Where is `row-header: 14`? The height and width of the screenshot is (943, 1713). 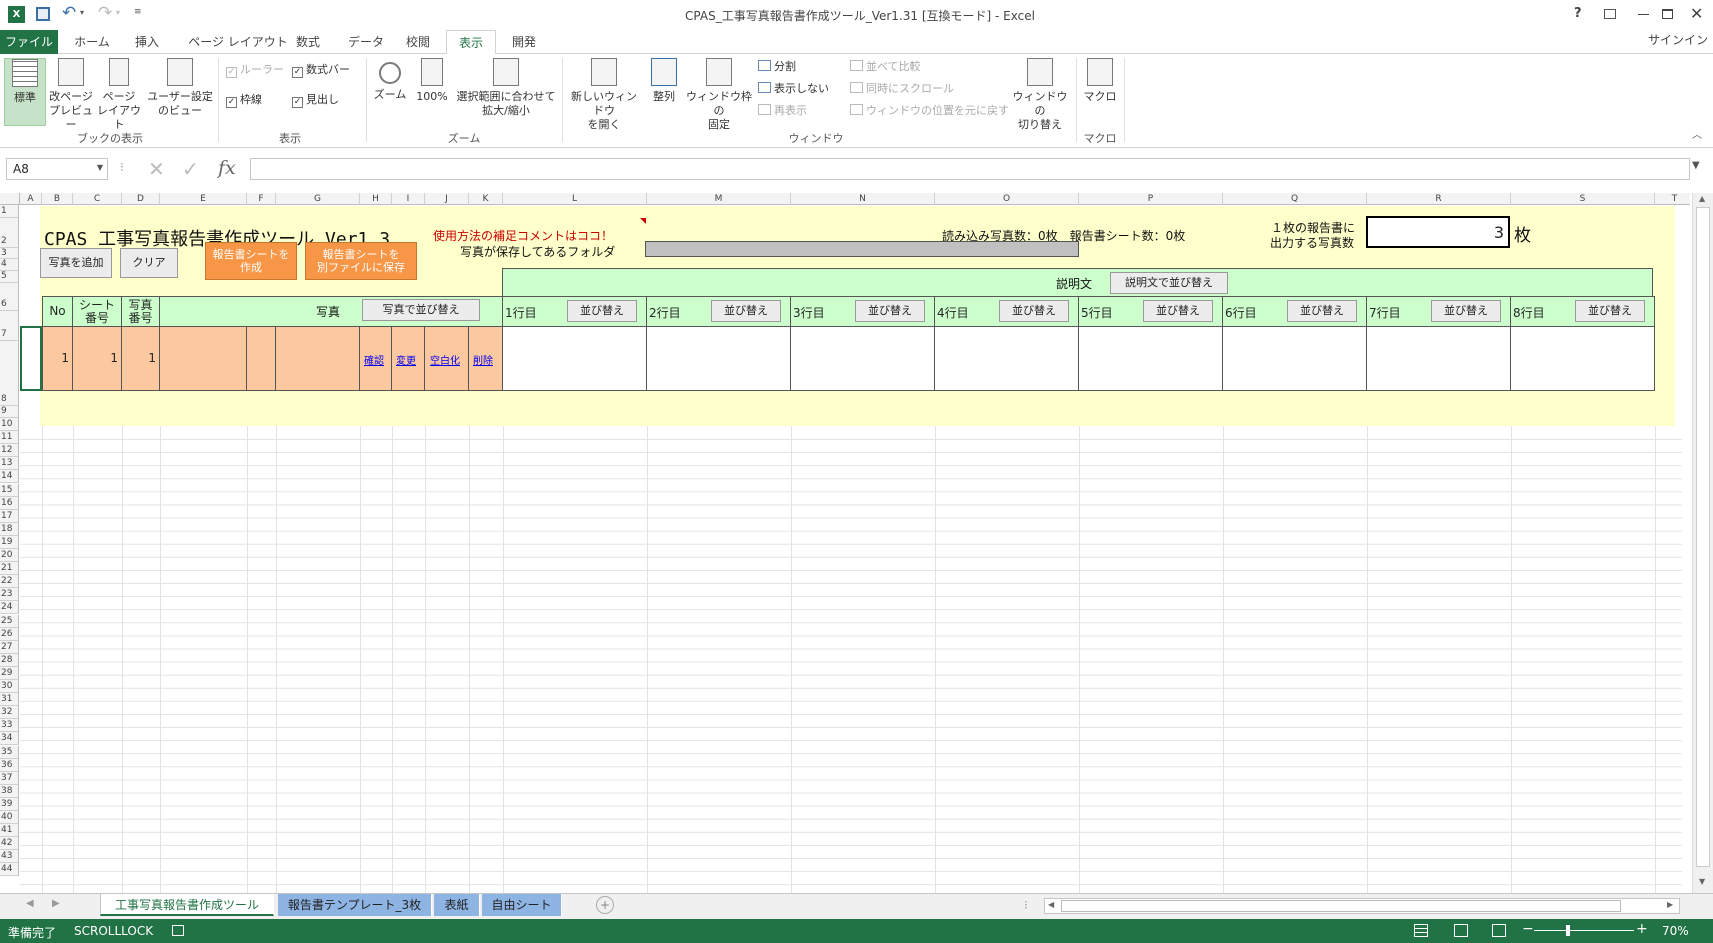
row-header: 14 is located at coordinates (9, 477).